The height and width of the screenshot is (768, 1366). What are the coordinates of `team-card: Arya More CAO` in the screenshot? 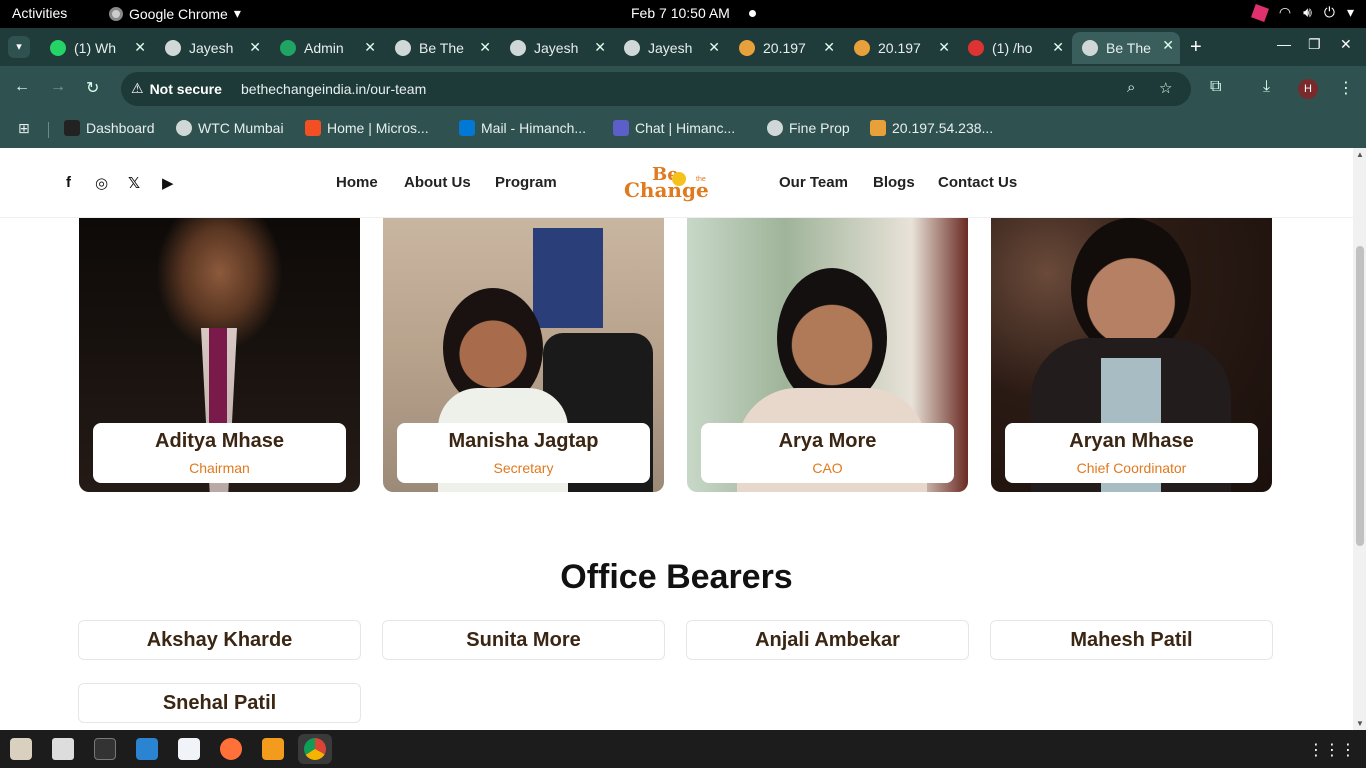 It's located at (827, 355).